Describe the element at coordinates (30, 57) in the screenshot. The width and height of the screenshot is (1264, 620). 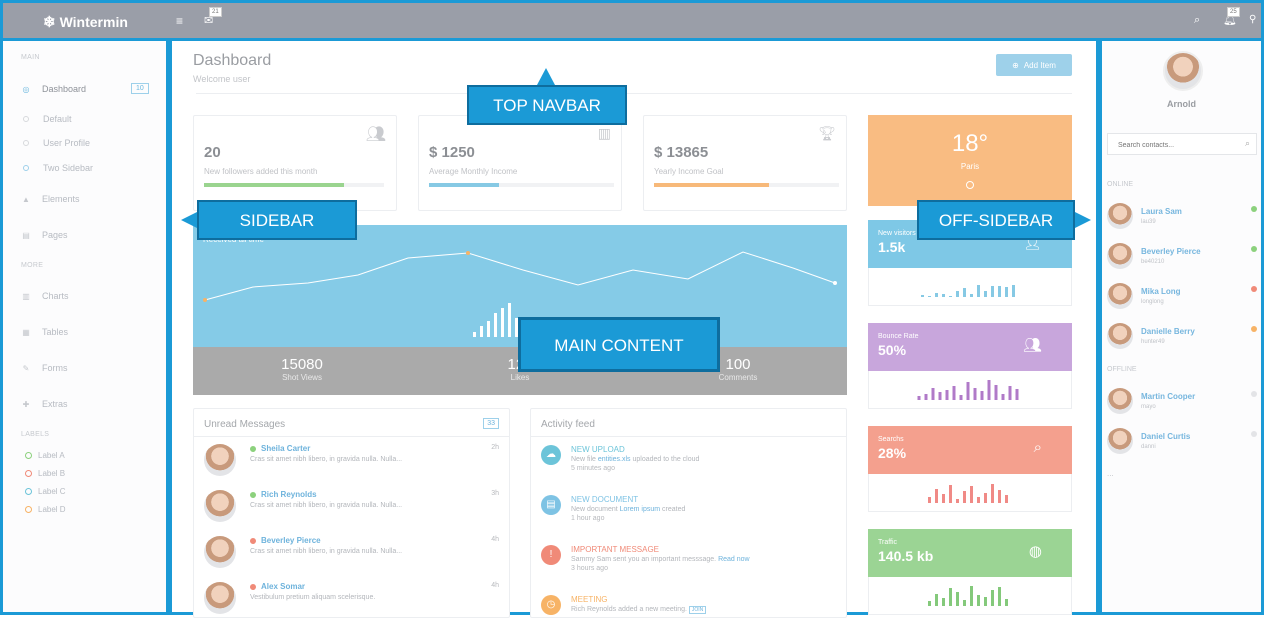
I see `sidebar-section-main: MAIN` at that location.